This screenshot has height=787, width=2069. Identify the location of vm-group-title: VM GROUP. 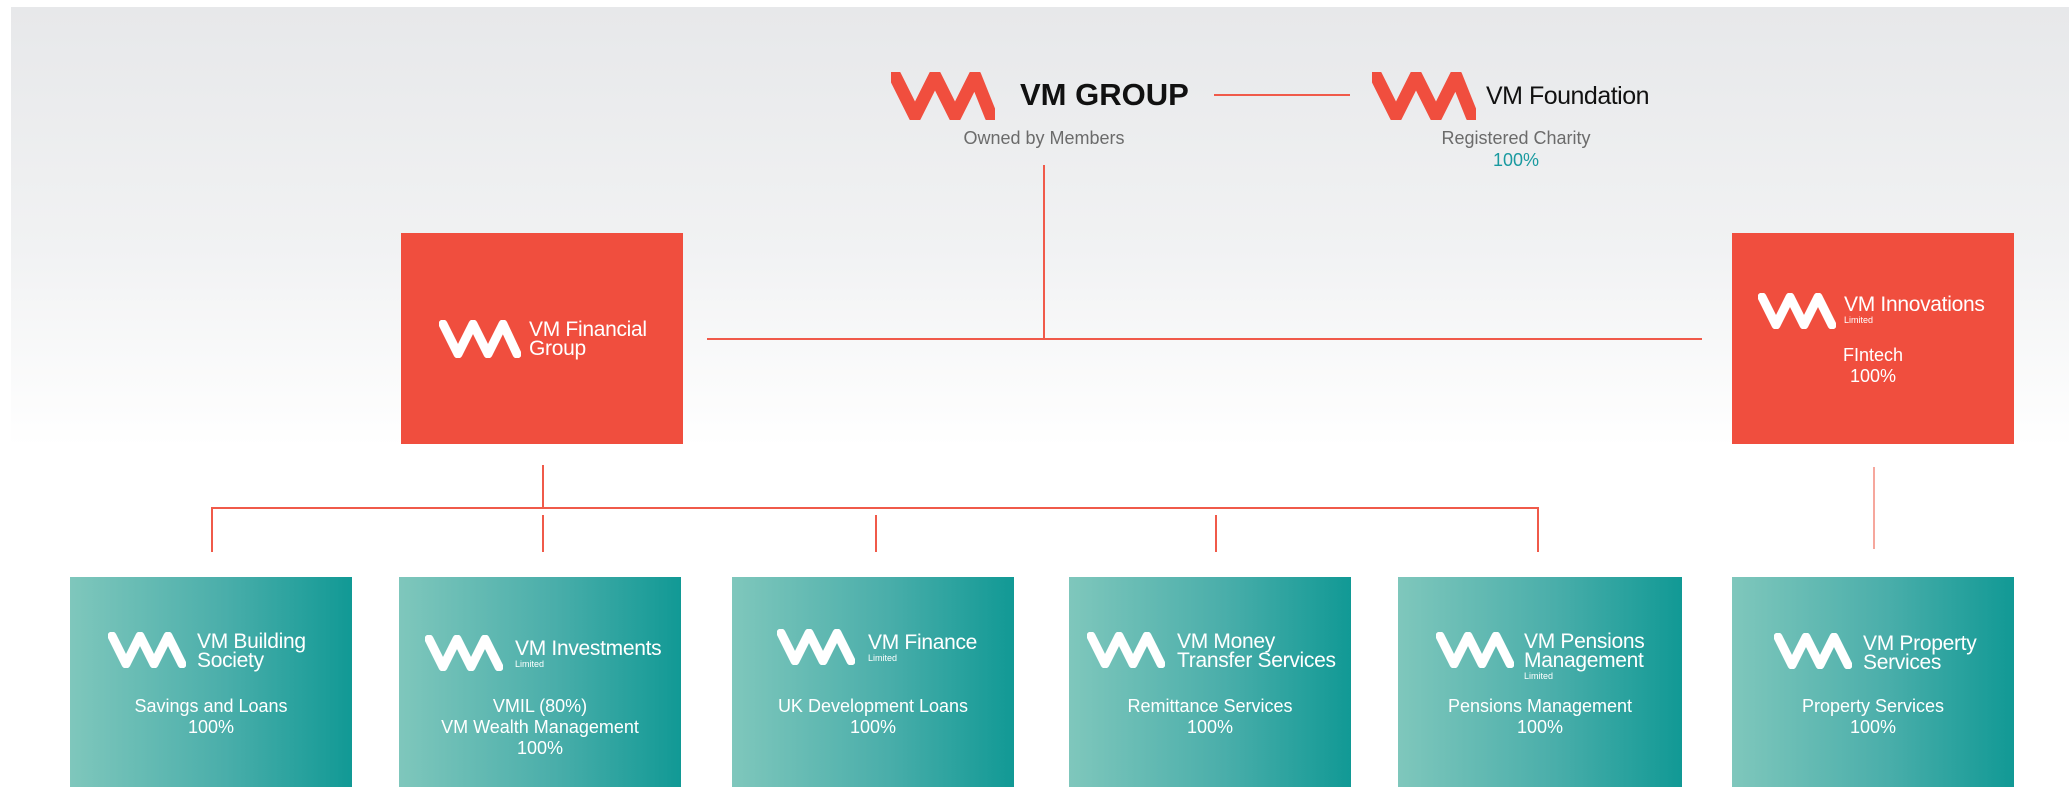
(1104, 94).